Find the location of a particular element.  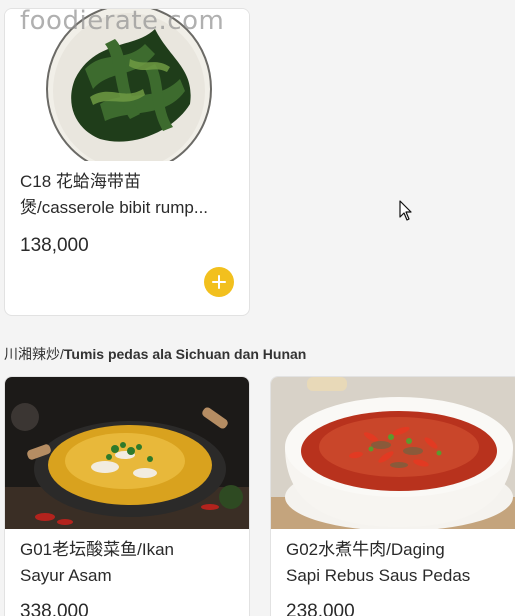

dish-image-boiled-beef is located at coordinates (393, 453).